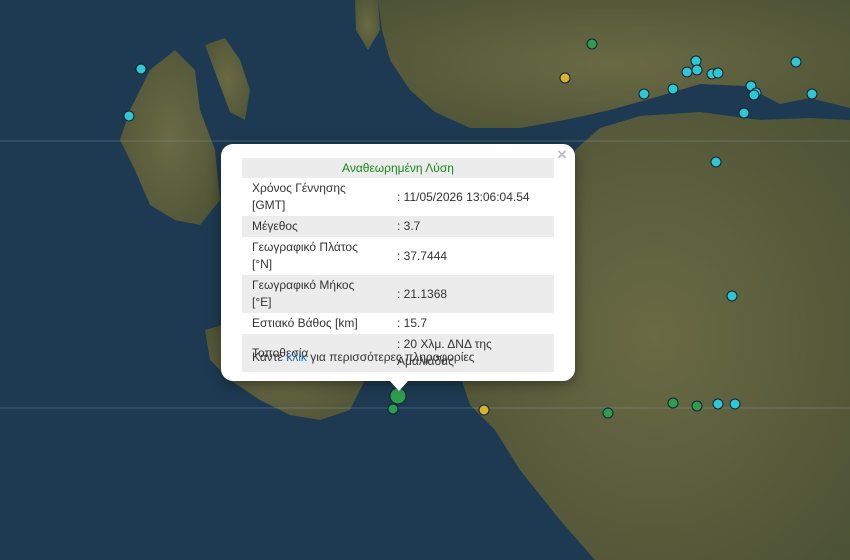 Image resolution: width=850 pixels, height=560 pixels. Describe the element at coordinates (305, 255) in the screenshot. I see `row-label: Γεωγραφικό Πλάτος [°N]` at that location.